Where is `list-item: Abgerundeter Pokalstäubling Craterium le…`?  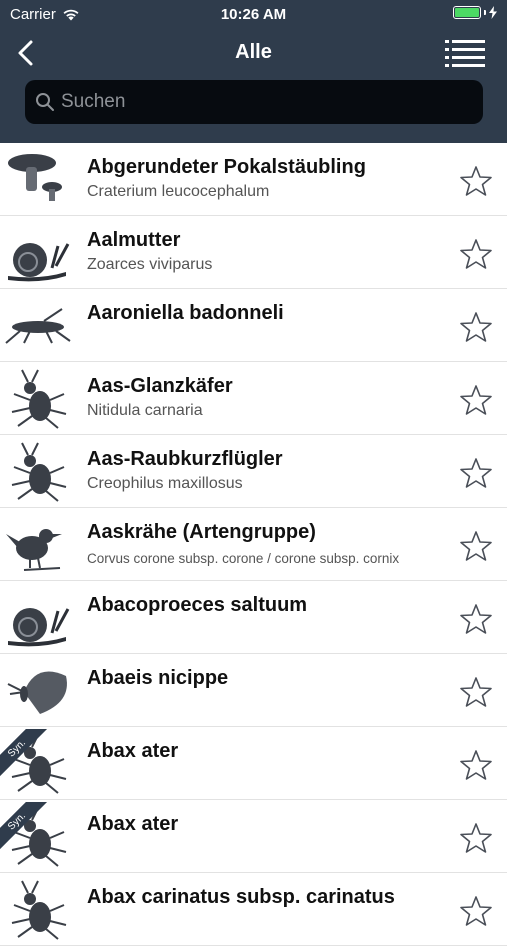
list-item: Abgerundeter Pokalstäubling Craterium le… is located at coordinates (253, 179).